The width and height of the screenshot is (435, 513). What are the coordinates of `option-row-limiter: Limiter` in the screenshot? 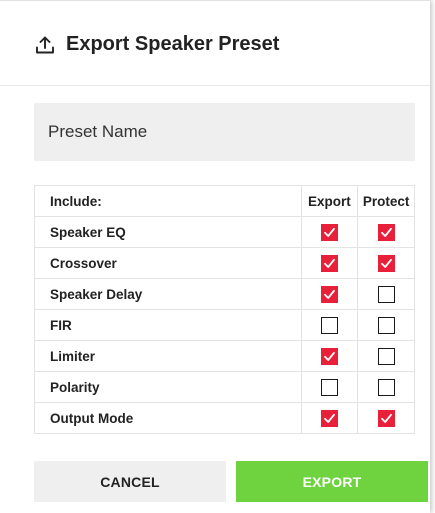 It's located at (224, 356).